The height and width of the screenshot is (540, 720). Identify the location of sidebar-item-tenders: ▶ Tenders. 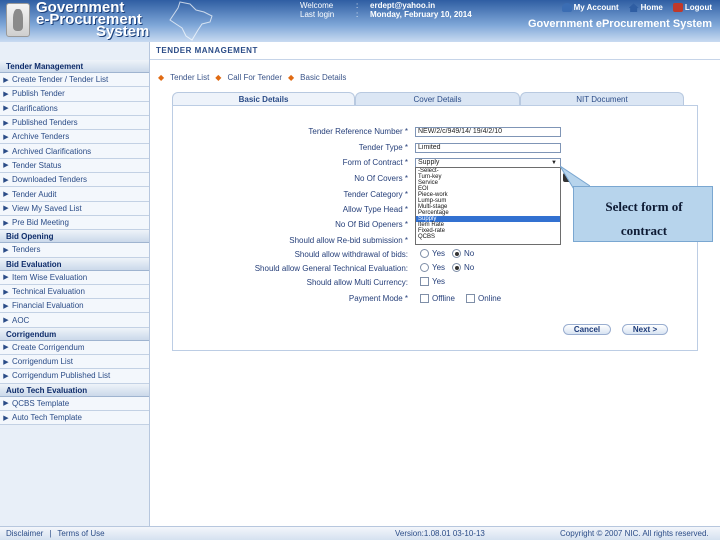
(74, 250).